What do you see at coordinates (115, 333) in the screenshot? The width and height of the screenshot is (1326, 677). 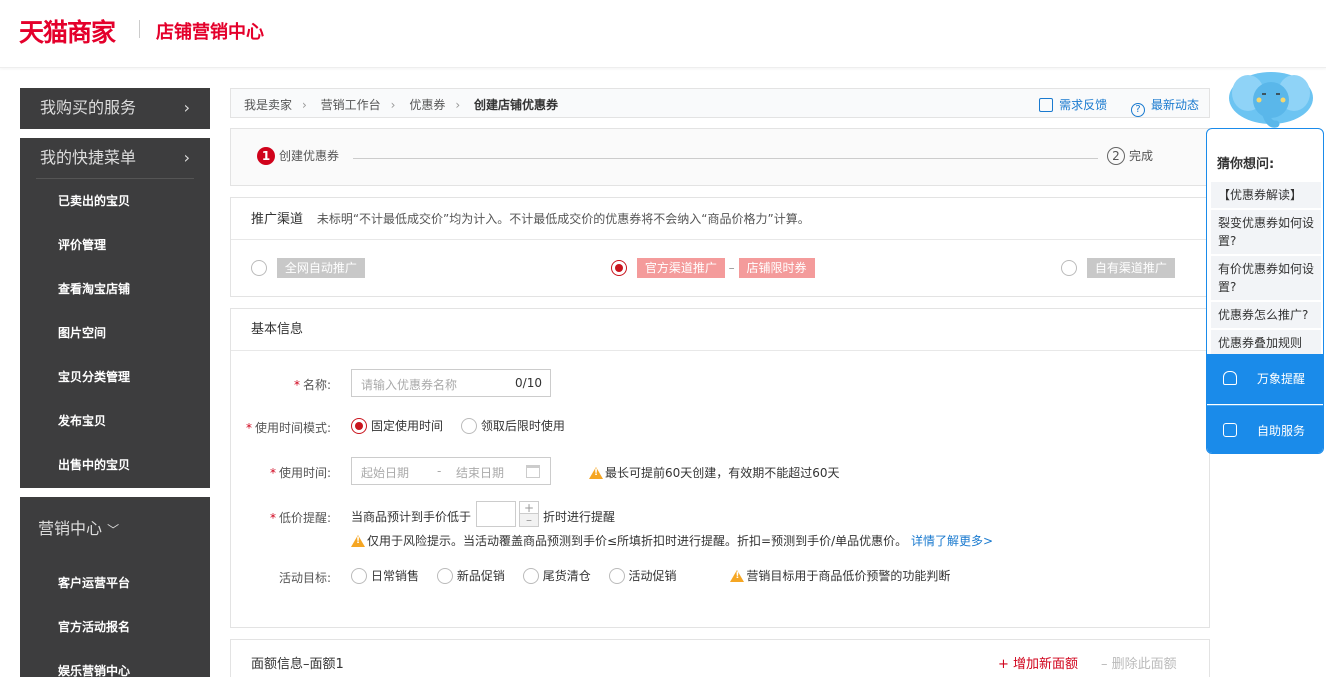 I see `sidebar-item-images: 图片空间` at bounding box center [115, 333].